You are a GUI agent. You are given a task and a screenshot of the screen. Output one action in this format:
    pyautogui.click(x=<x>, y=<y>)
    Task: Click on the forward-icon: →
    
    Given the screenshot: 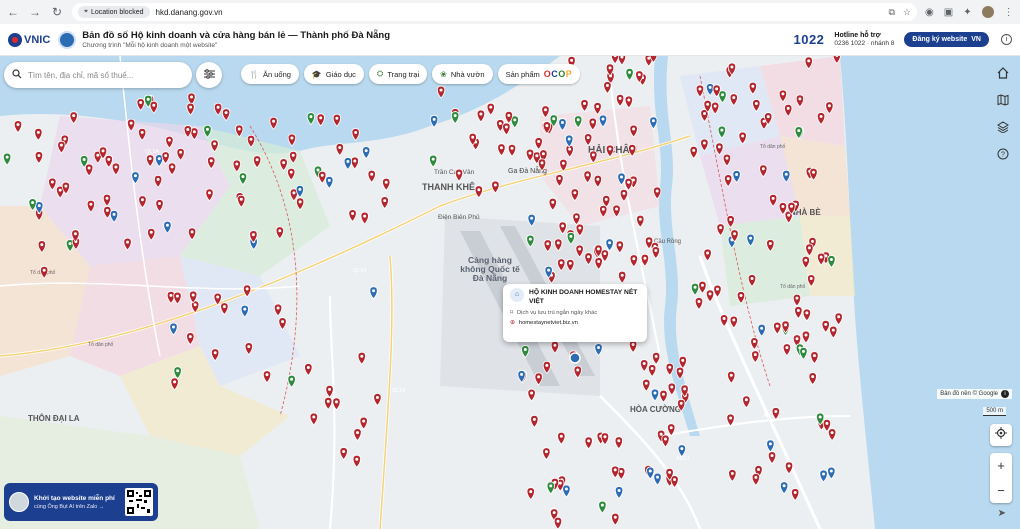 What is the action you would take?
    pyautogui.click(x=35, y=12)
    